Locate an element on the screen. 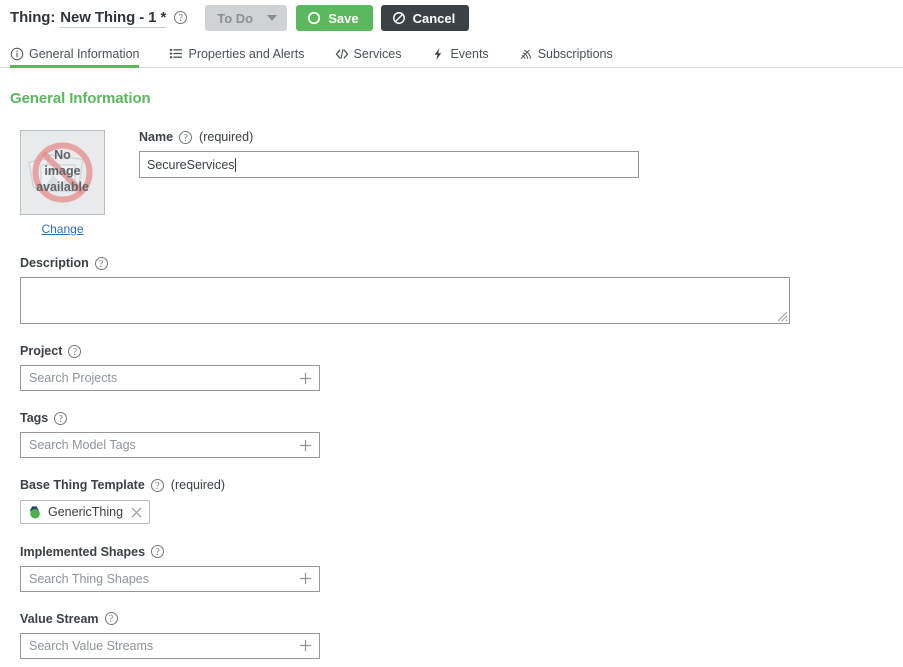 The width and height of the screenshot is (903, 667). cancel-button: Cancel is located at coordinates (425, 18).